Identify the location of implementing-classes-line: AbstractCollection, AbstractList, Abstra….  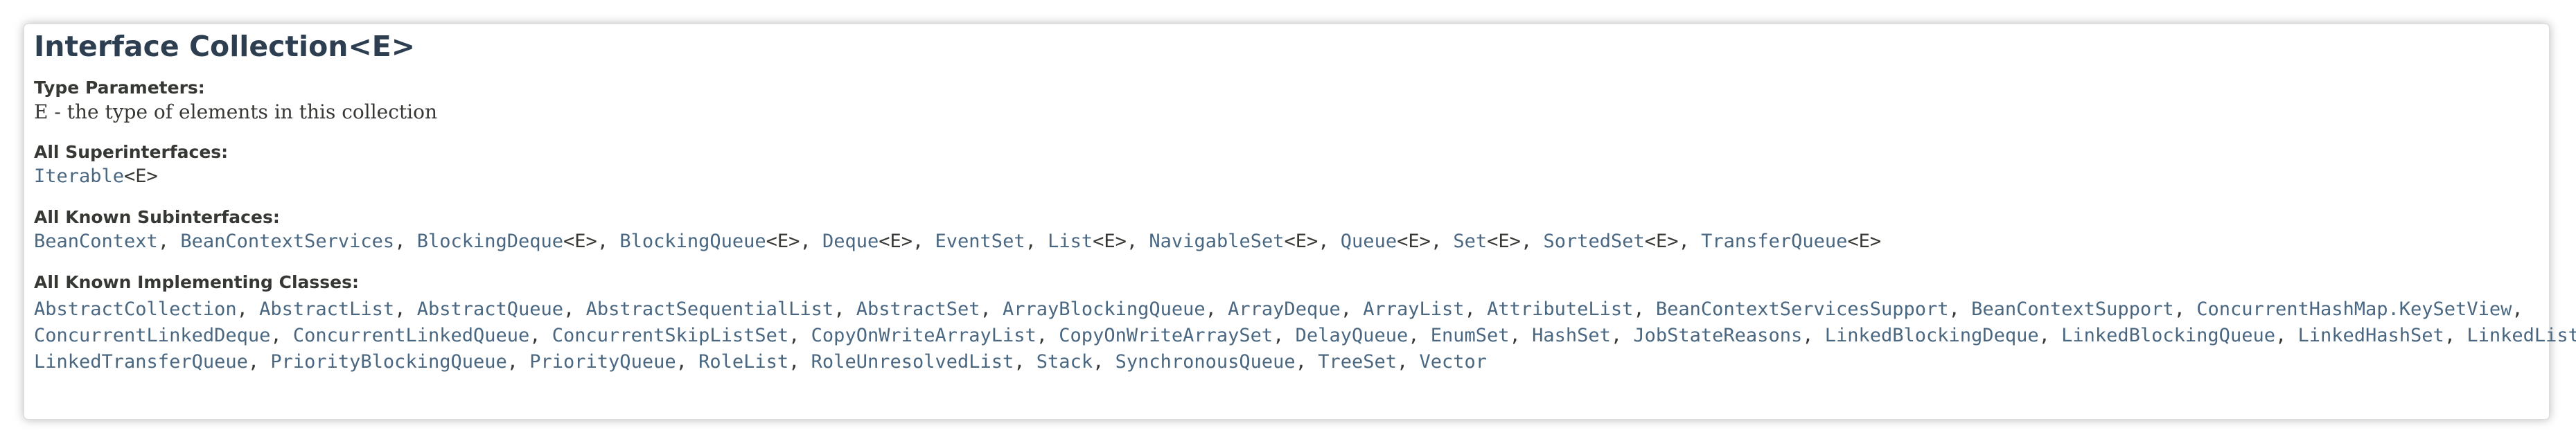
(1292, 309).